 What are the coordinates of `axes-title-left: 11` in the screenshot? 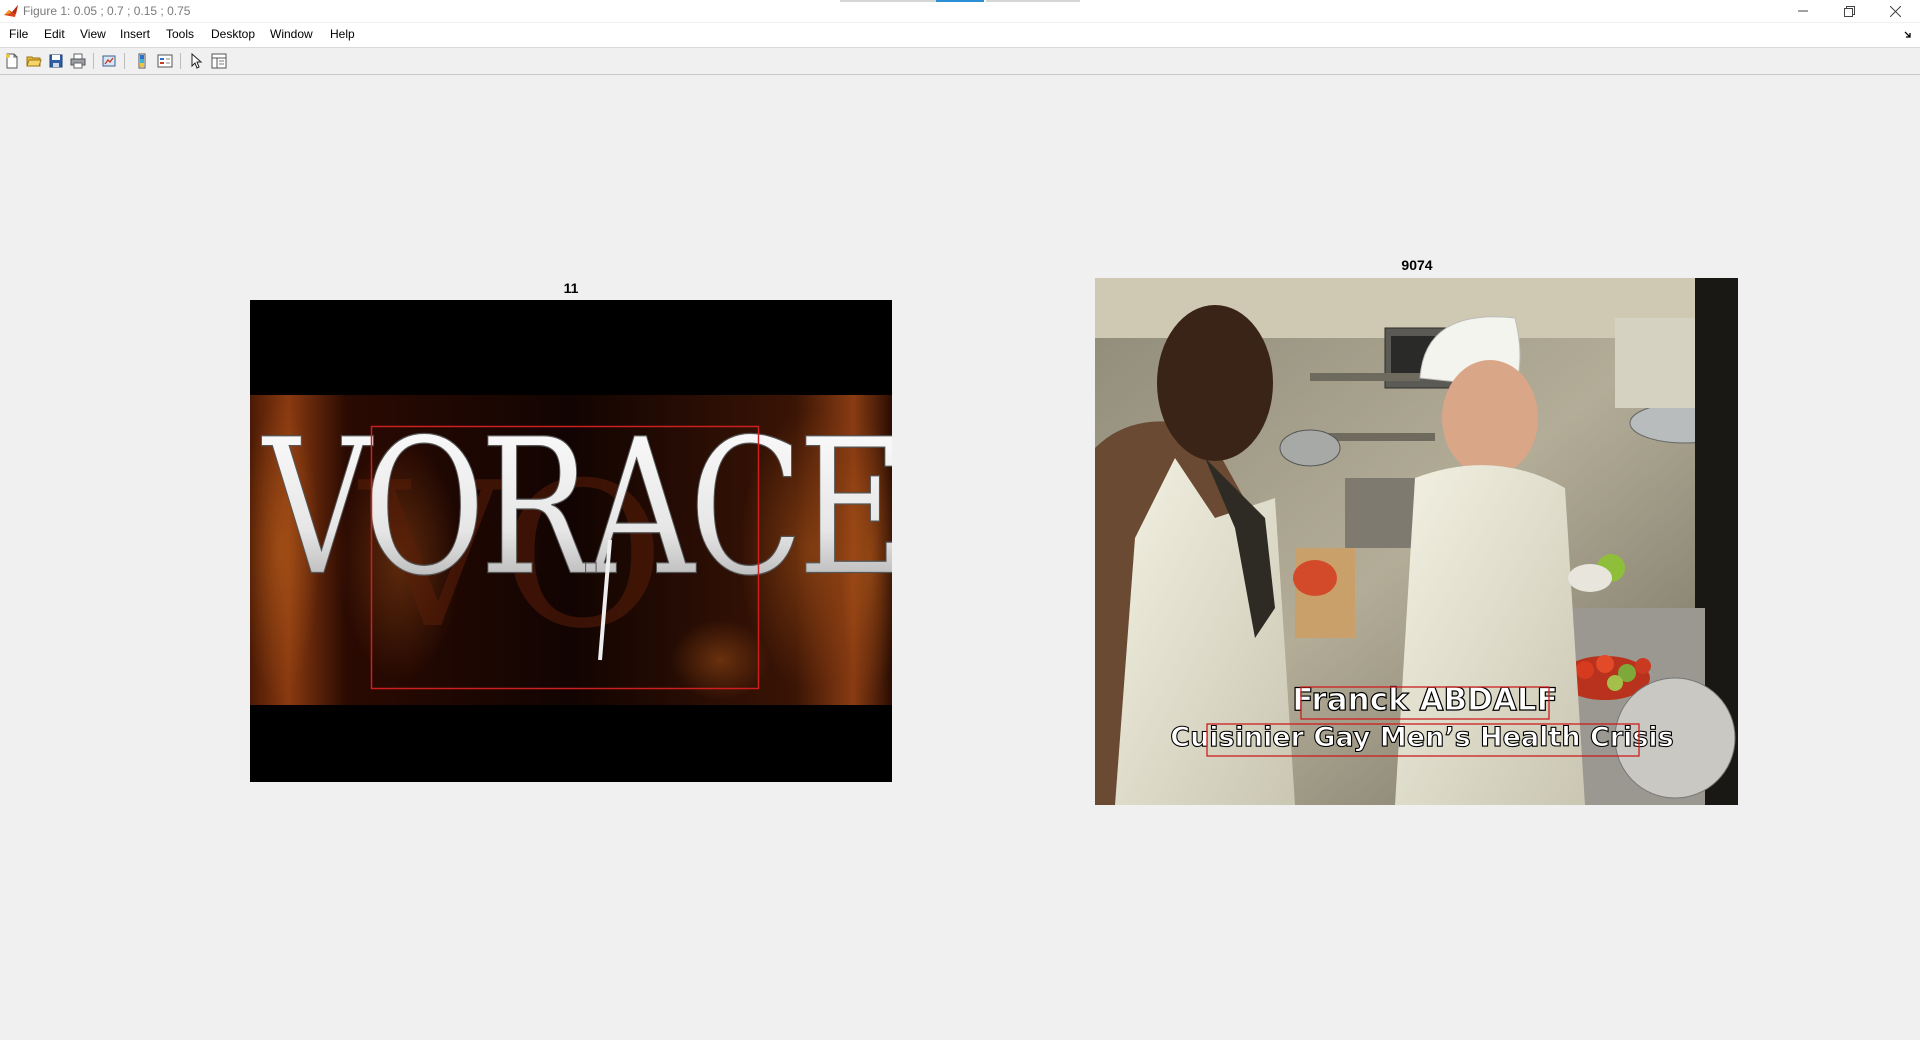 It's located at (571, 288).